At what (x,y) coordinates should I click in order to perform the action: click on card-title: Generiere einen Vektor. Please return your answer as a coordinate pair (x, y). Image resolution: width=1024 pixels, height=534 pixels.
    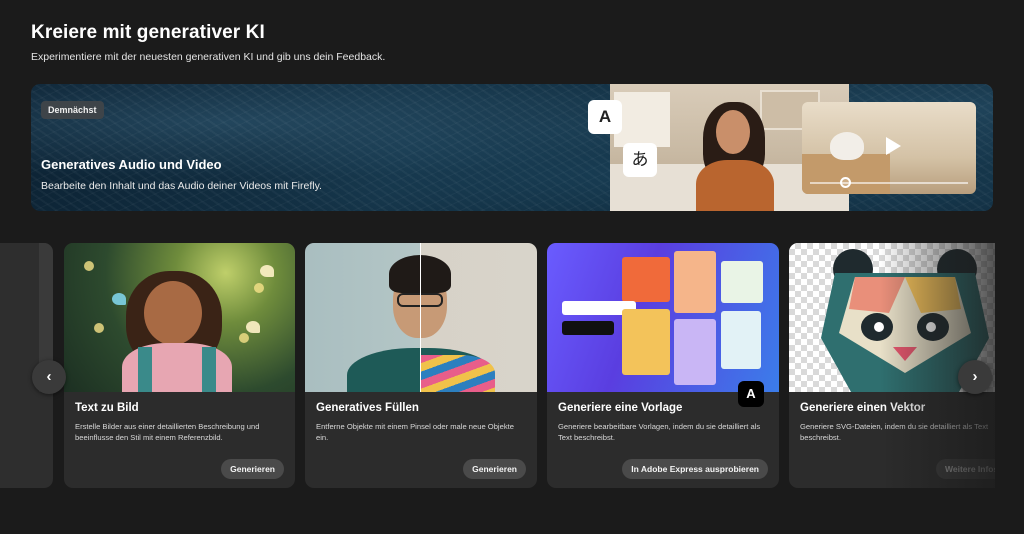
    Looking at the image, I should click on (863, 408).